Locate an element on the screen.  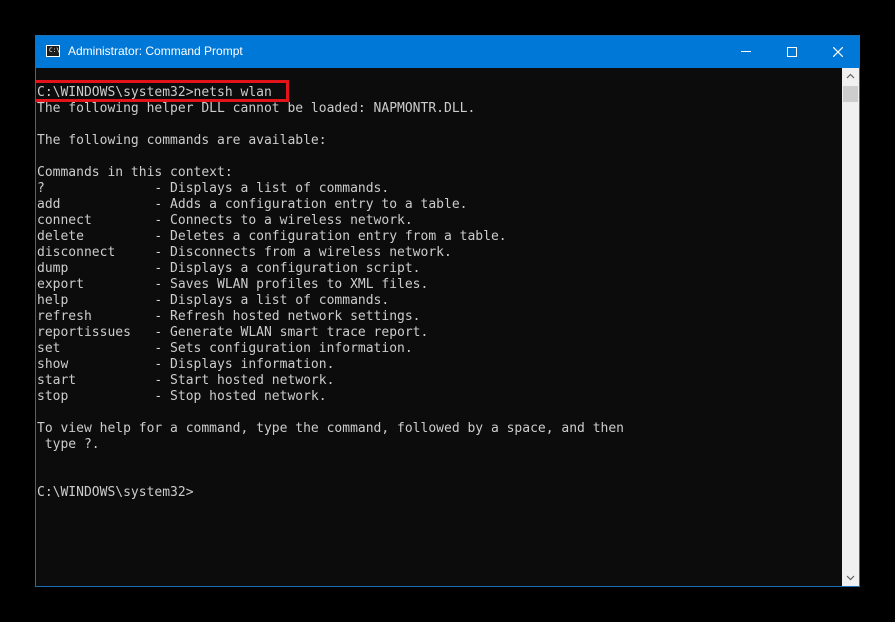
vertical-scrollbar is located at coordinates (850, 327).